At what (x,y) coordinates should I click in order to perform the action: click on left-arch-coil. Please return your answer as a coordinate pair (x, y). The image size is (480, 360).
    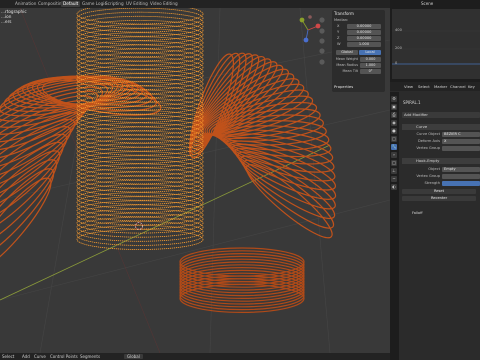
    Looking at the image, I should click on (26, 225).